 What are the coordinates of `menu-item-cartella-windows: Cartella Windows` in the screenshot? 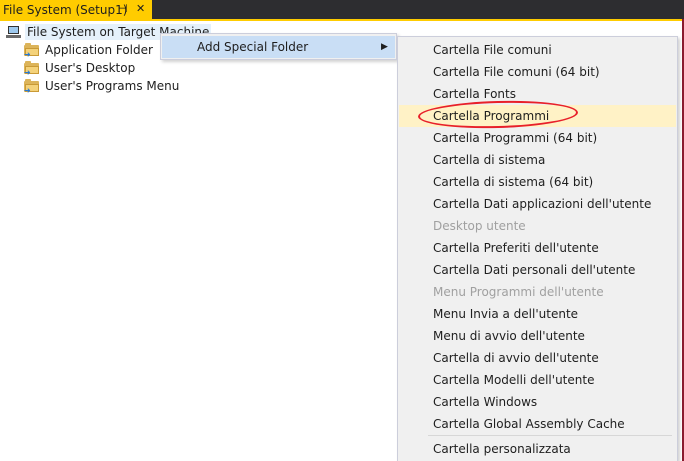 It's located at (537, 402).